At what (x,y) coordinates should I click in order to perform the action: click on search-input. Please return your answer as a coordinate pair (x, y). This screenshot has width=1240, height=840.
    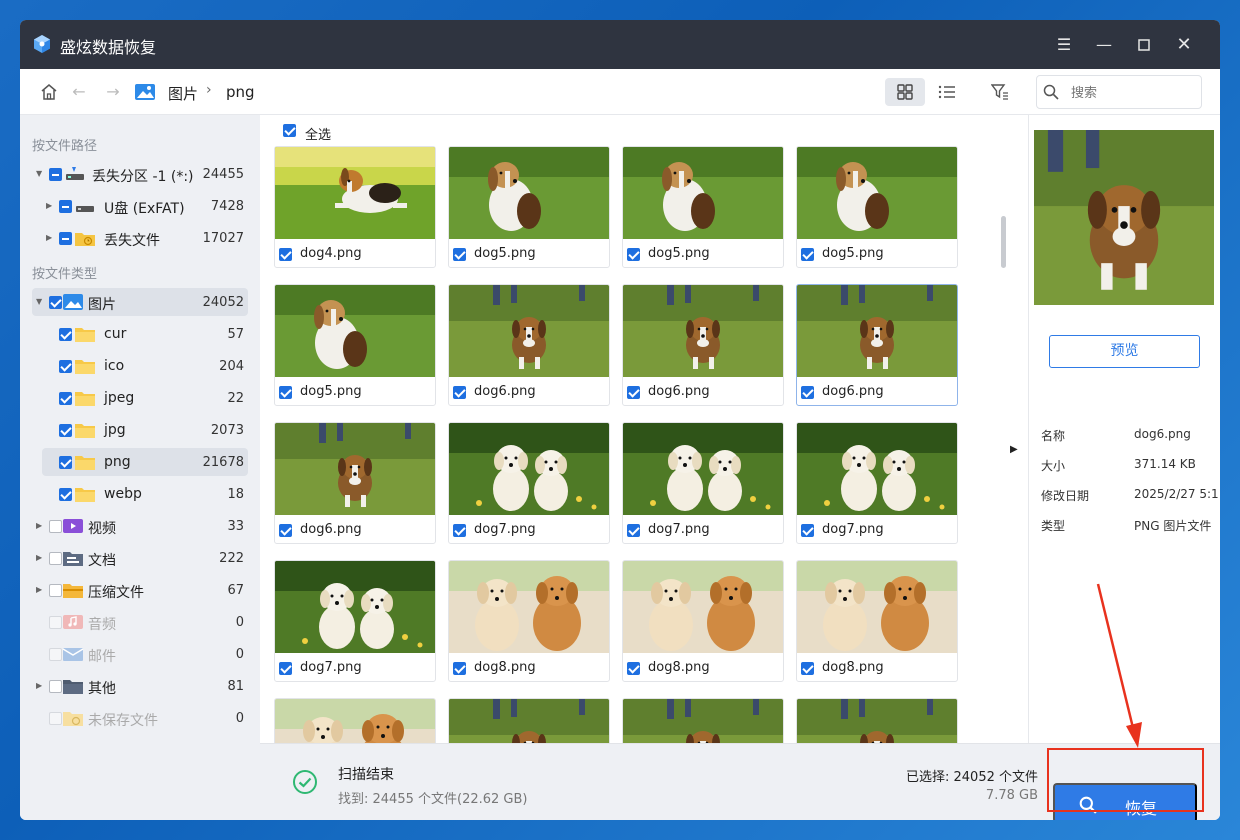
    Looking at the image, I should click on (1131, 93).